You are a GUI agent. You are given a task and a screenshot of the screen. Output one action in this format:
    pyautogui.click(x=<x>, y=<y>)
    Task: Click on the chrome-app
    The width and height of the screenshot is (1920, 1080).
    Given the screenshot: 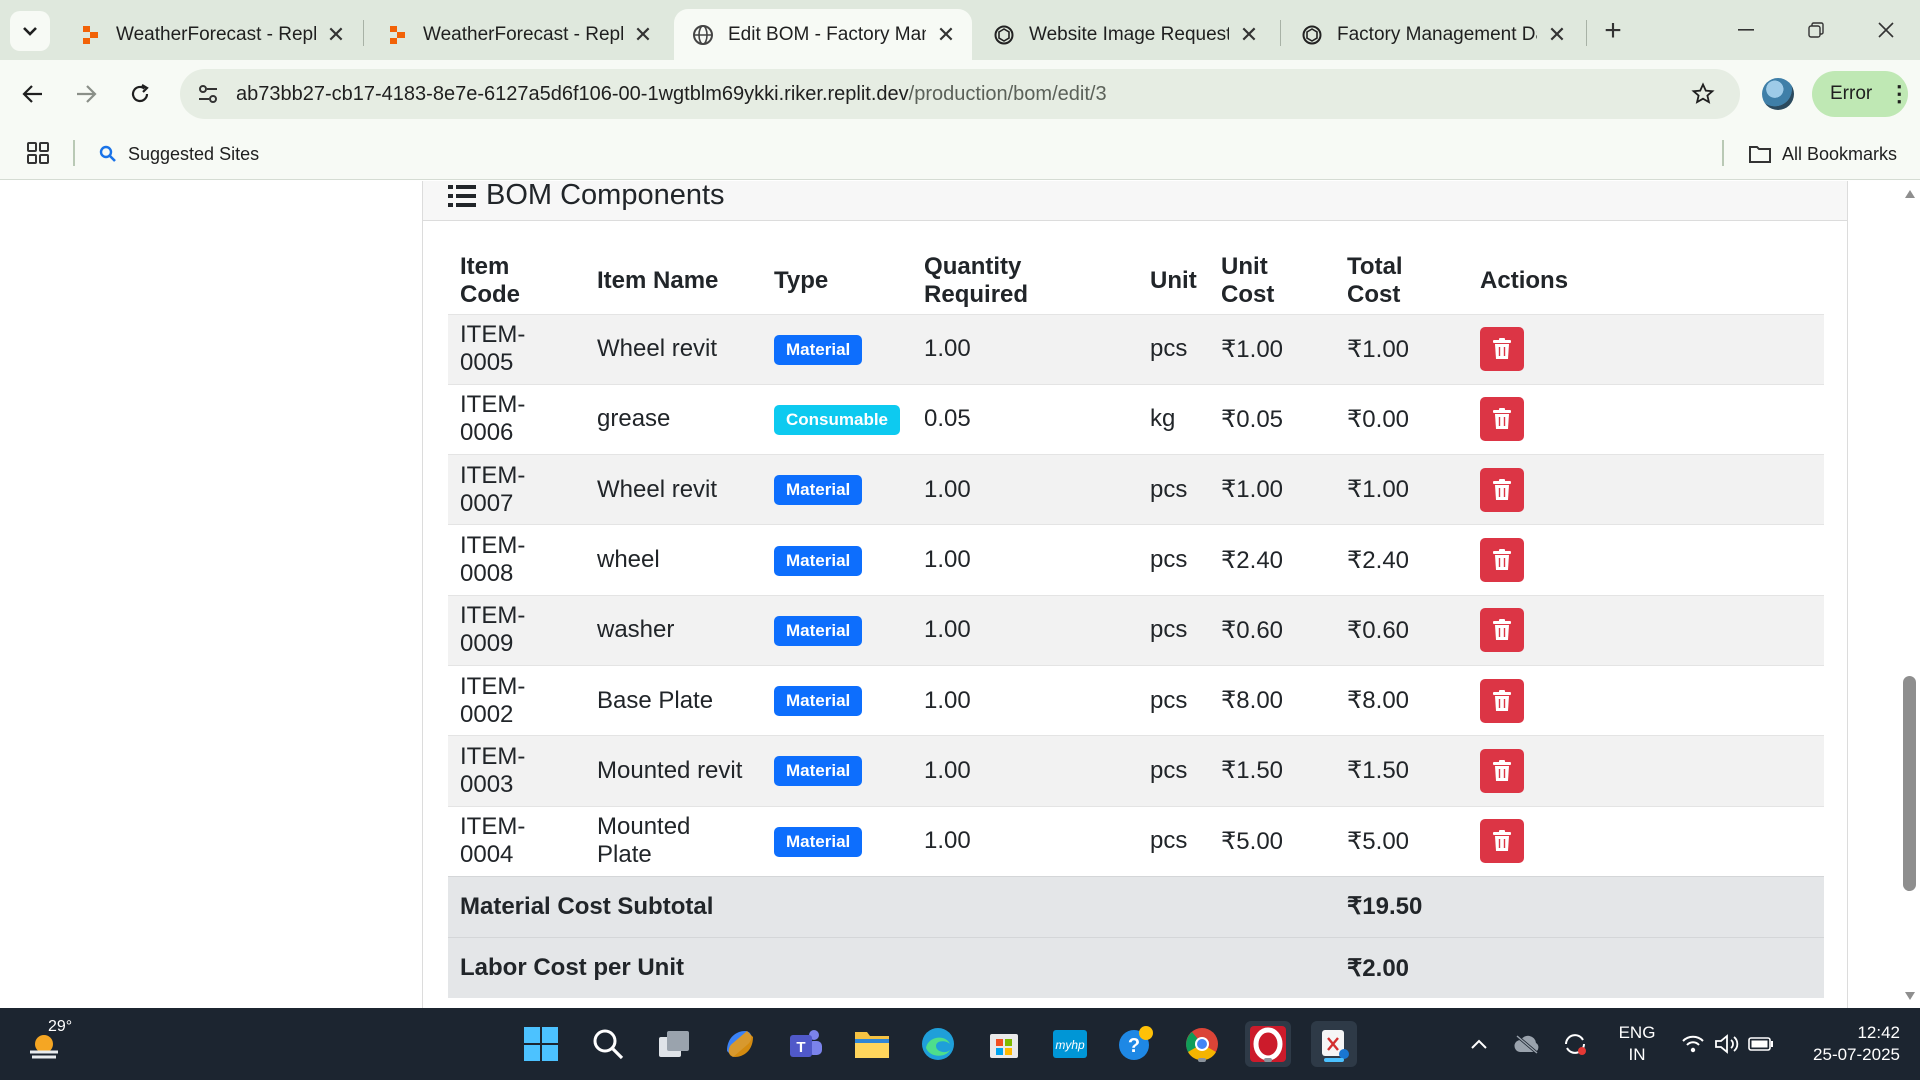 What is the action you would take?
    pyautogui.click(x=1202, y=1044)
    